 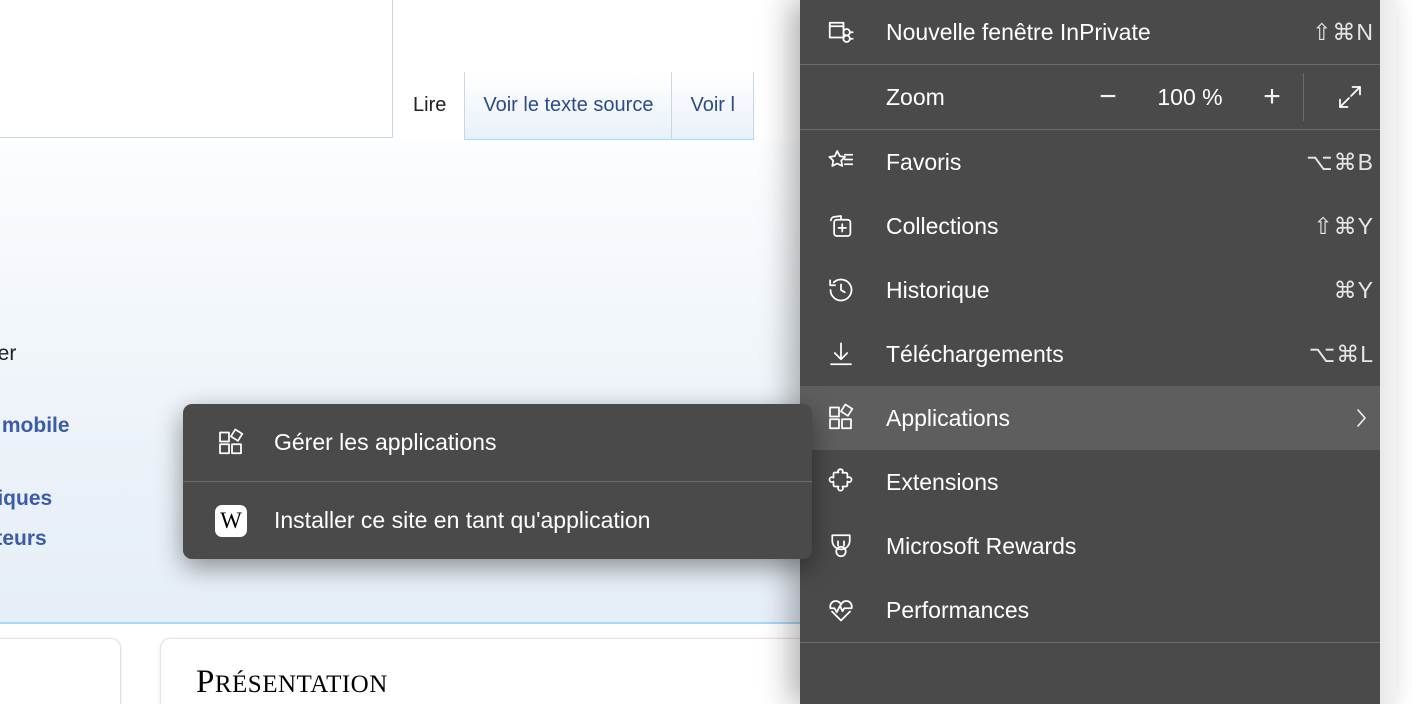 I want to click on zoom-label: Zoom, so click(x=915, y=96).